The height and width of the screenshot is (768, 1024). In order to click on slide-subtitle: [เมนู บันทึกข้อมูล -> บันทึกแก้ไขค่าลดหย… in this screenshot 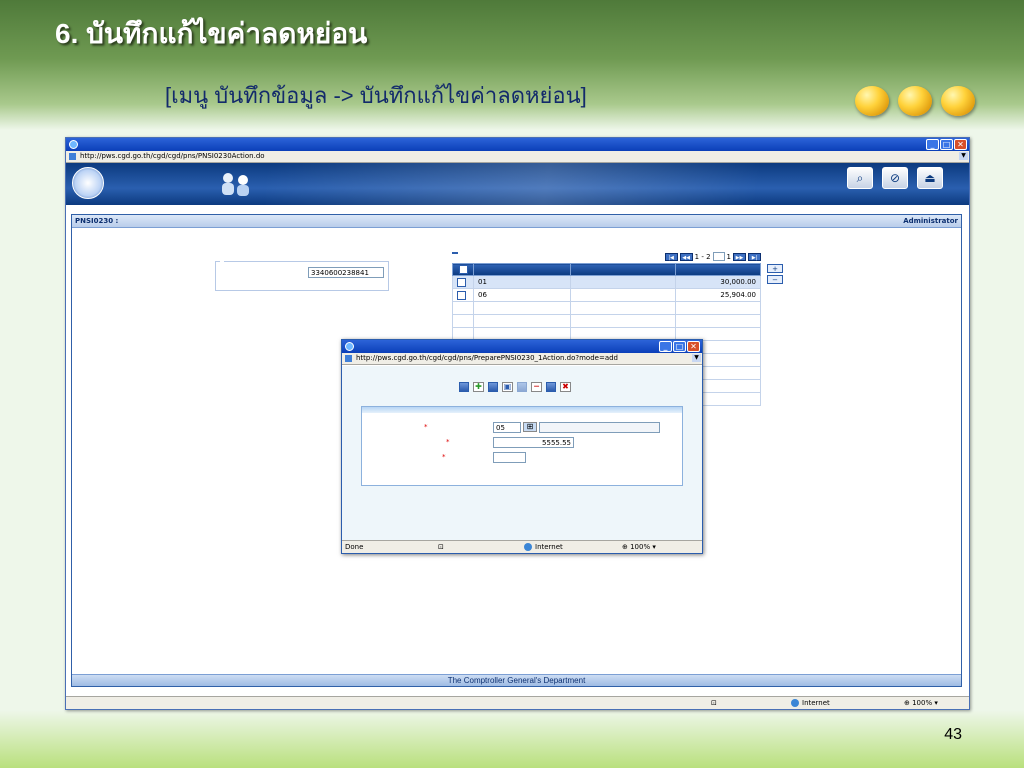, I will do `click(376, 95)`.